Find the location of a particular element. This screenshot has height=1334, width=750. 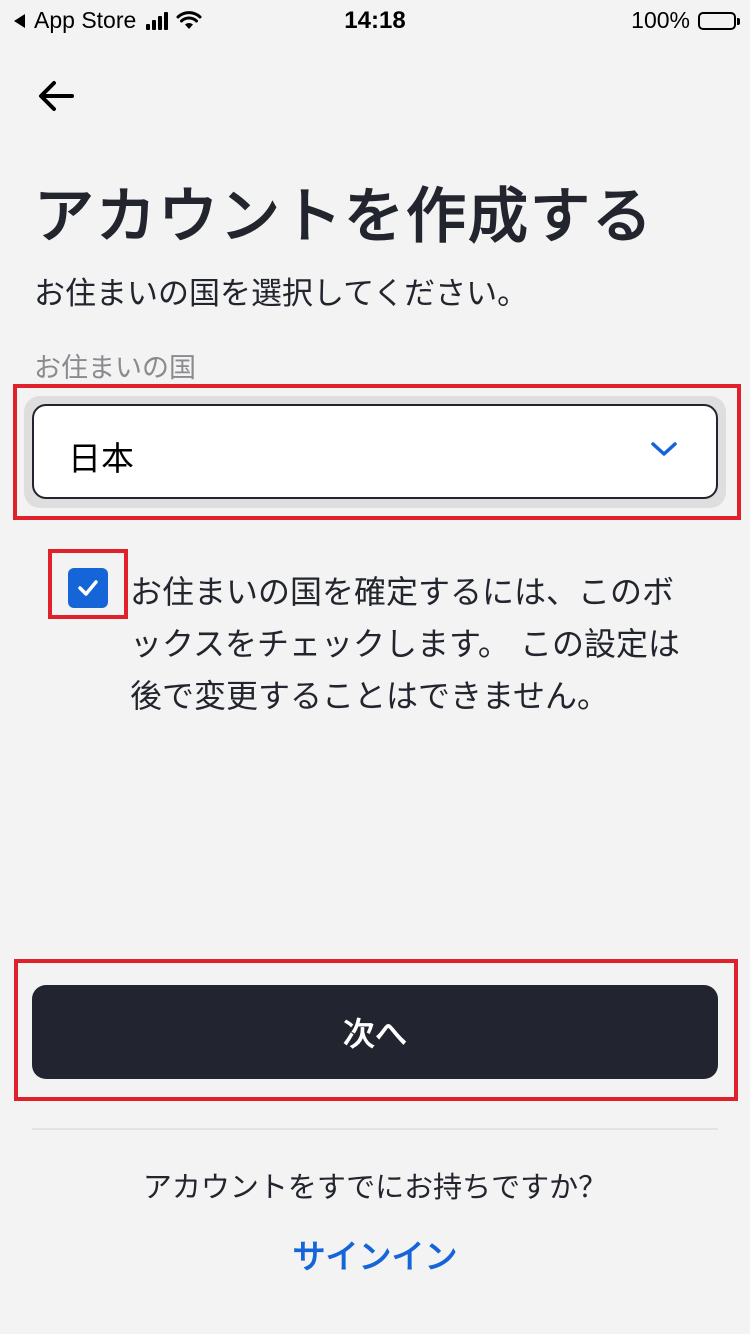

country-select: 日本 is located at coordinates (375, 451).